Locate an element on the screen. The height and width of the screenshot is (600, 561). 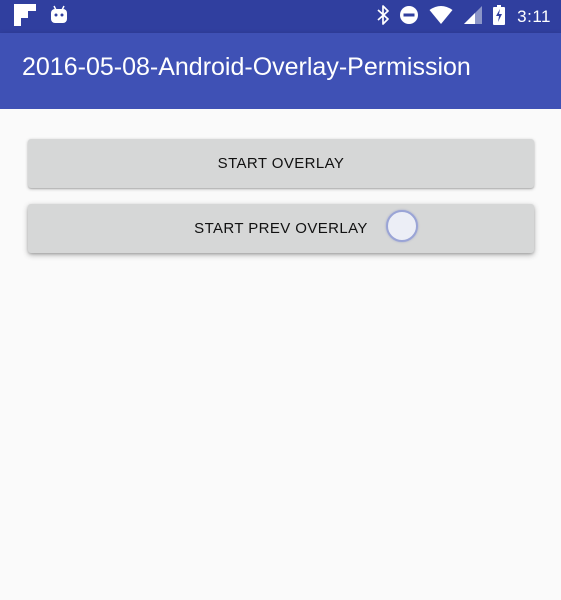
flipboard-icon is located at coordinates (25, 17).